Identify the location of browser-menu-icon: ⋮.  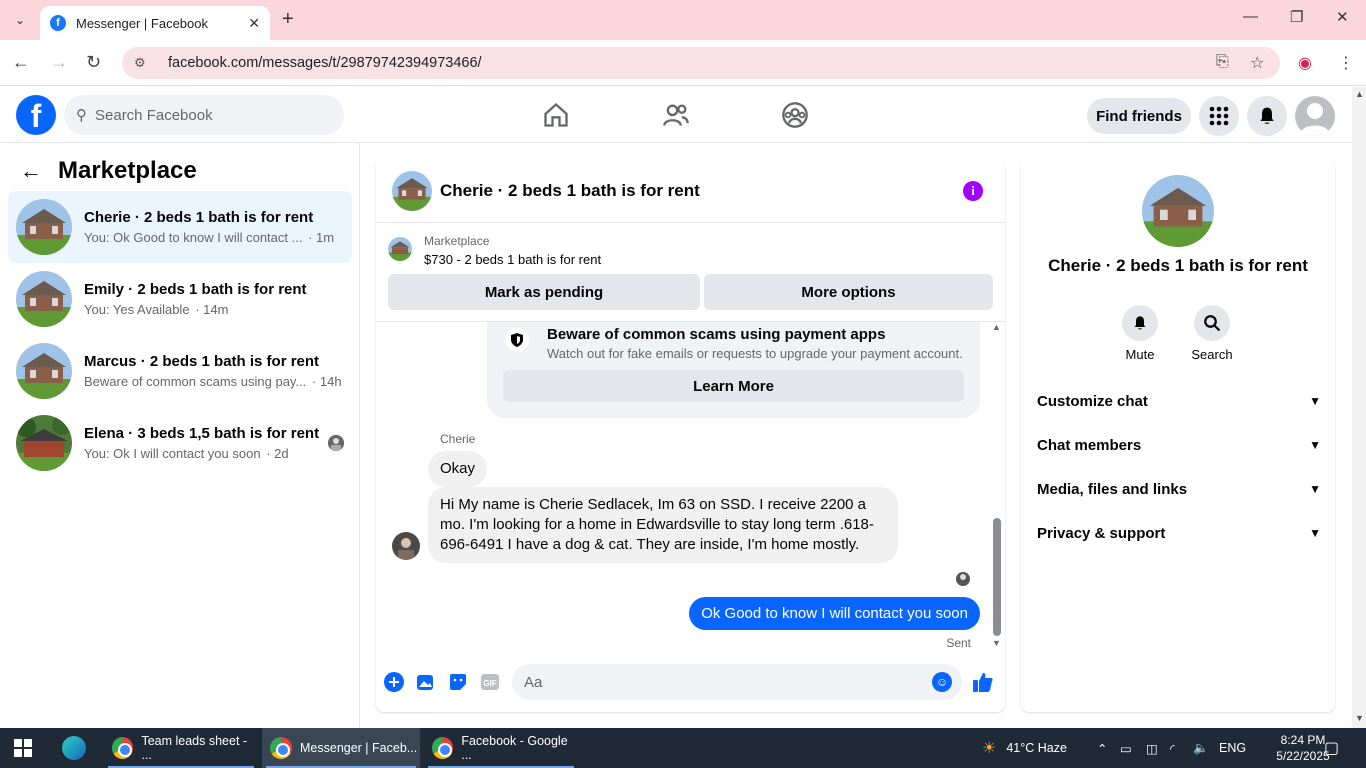
(1346, 63).